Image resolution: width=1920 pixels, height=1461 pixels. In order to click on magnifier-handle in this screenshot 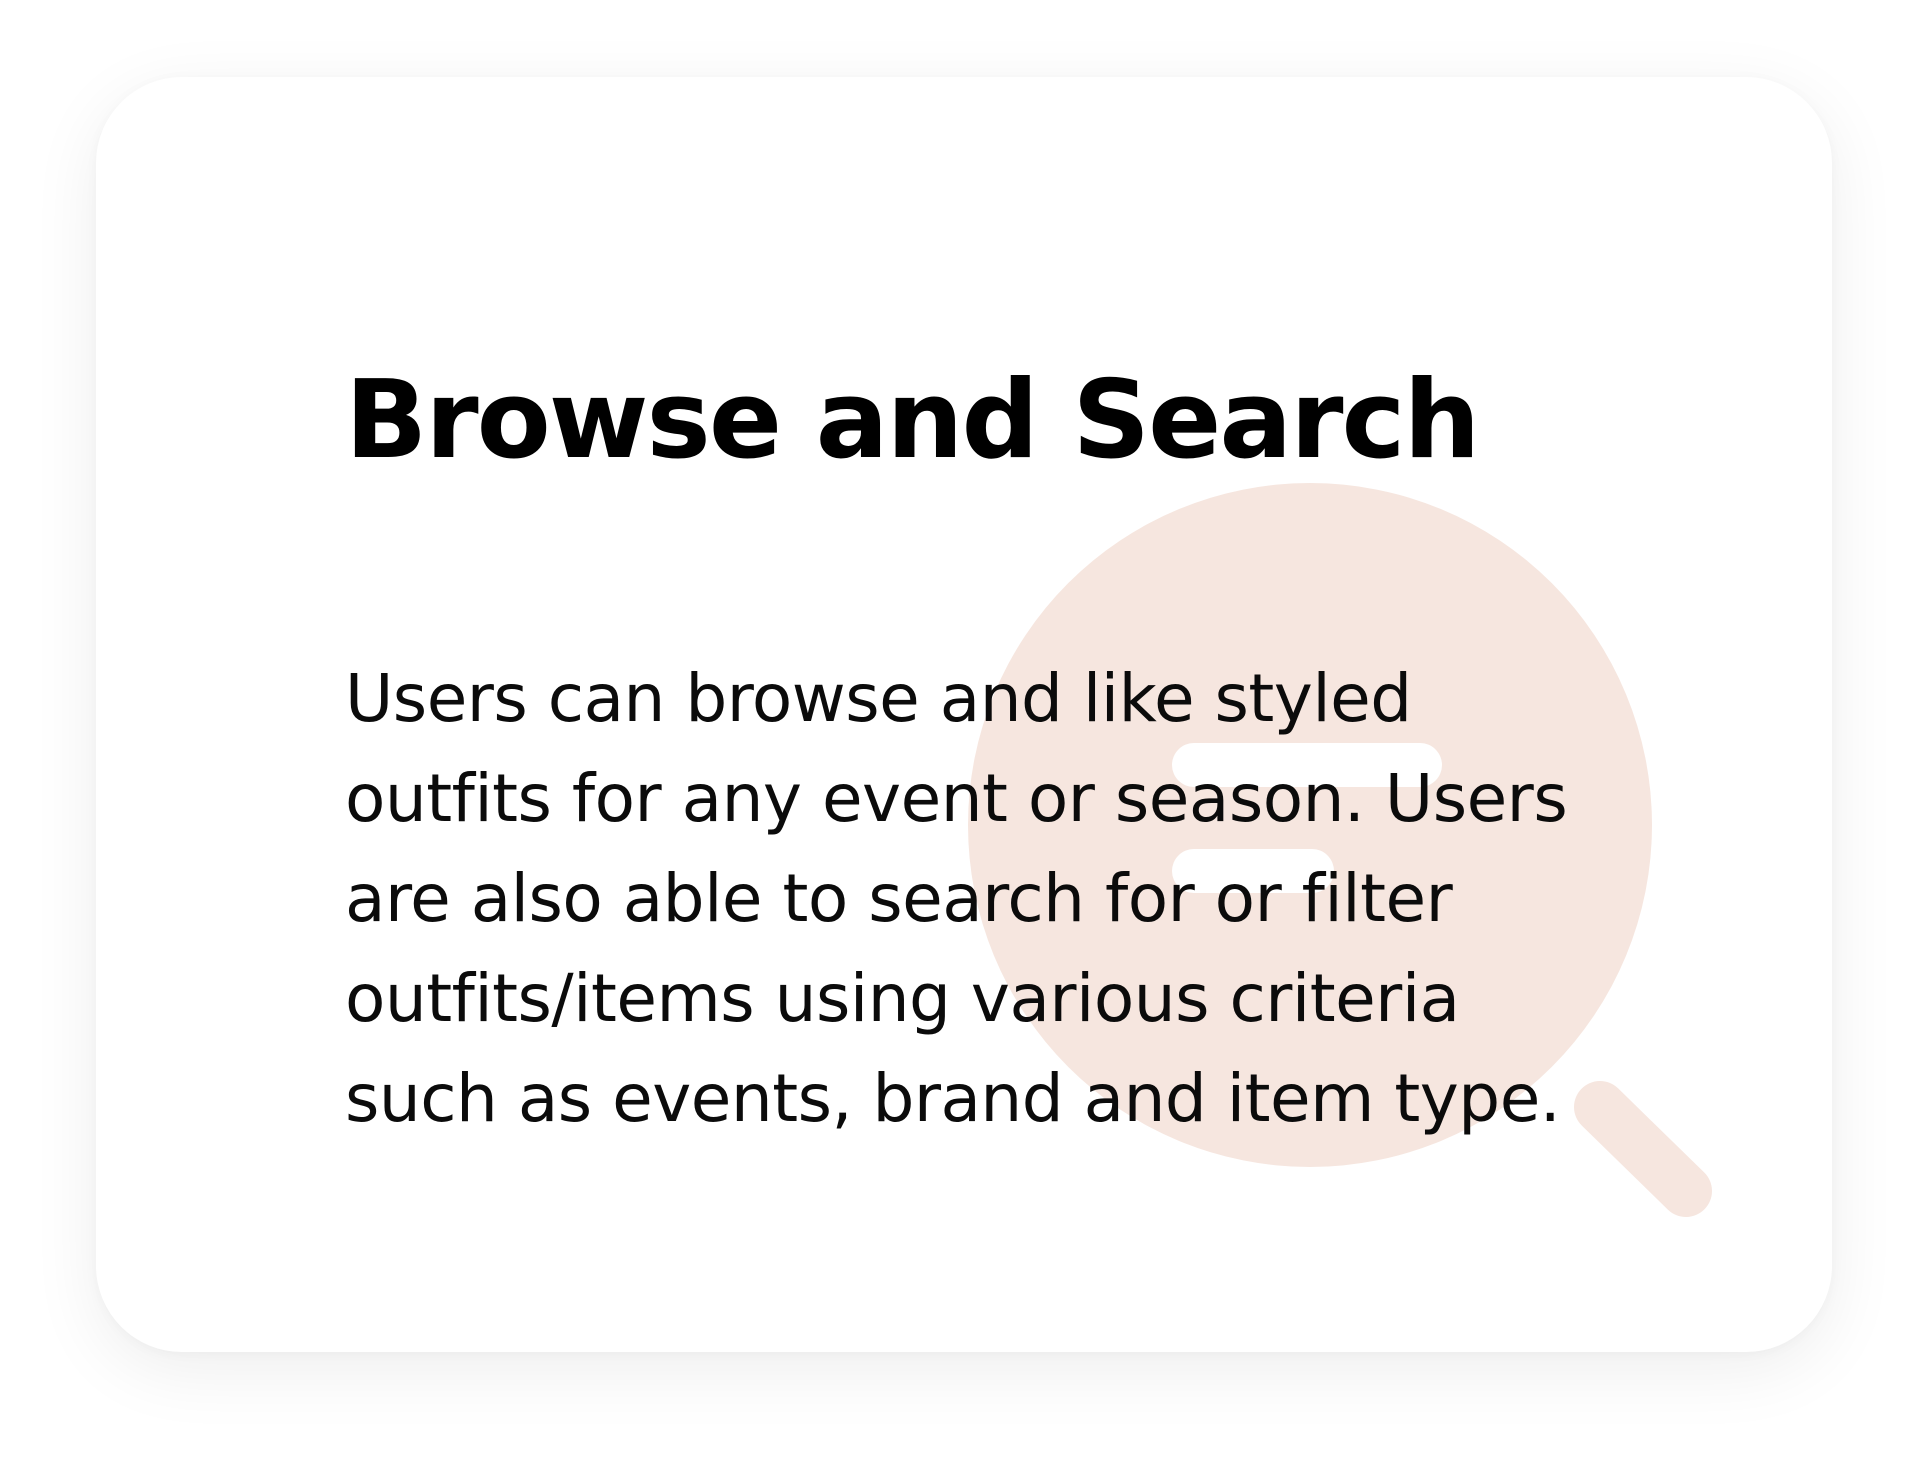, I will do `click(1643, 1149)`.